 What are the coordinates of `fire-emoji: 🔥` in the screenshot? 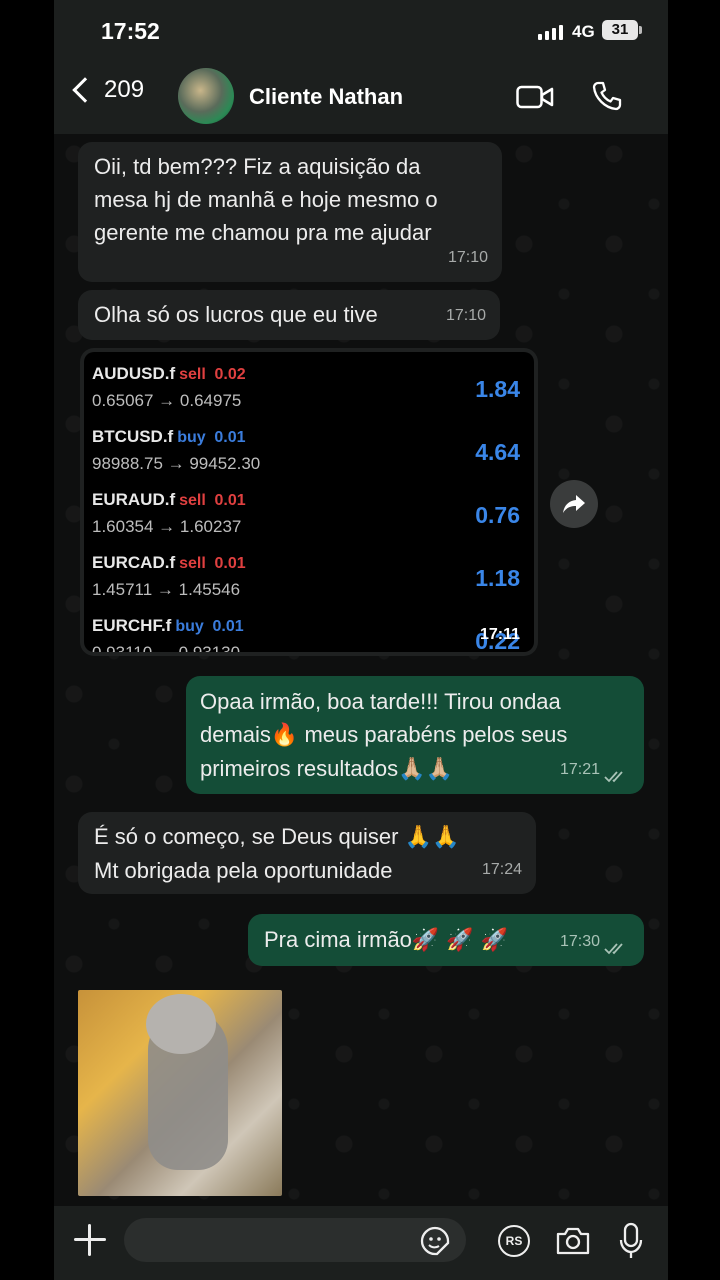 It's located at (284, 735).